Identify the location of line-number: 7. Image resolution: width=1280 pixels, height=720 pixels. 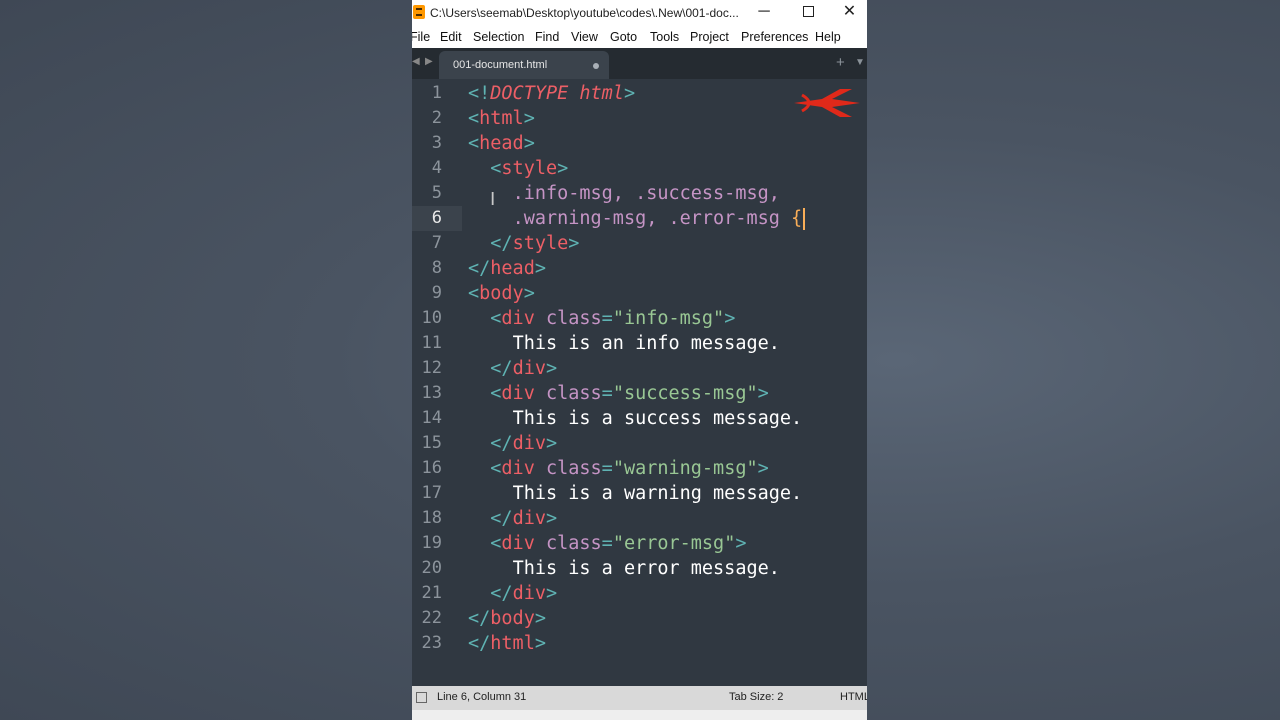
(436, 243).